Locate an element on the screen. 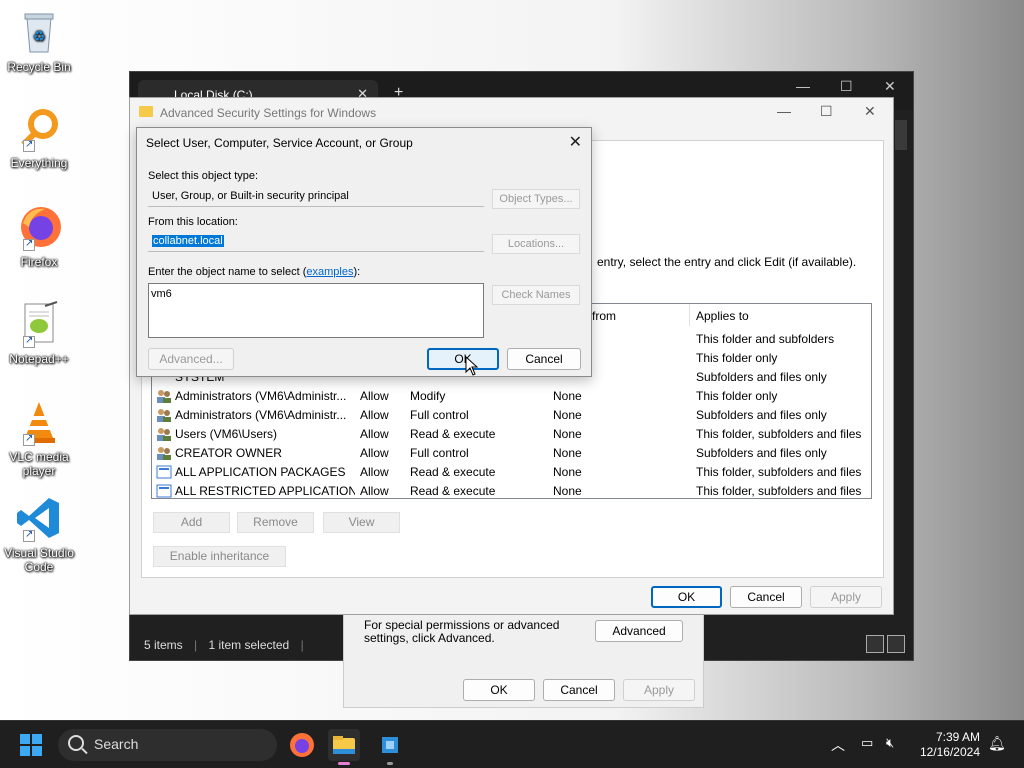 This screenshot has height=768, width=1024. taskbar-clock: 7:39 AM 12/16/2024 is located at coordinates (949, 745).